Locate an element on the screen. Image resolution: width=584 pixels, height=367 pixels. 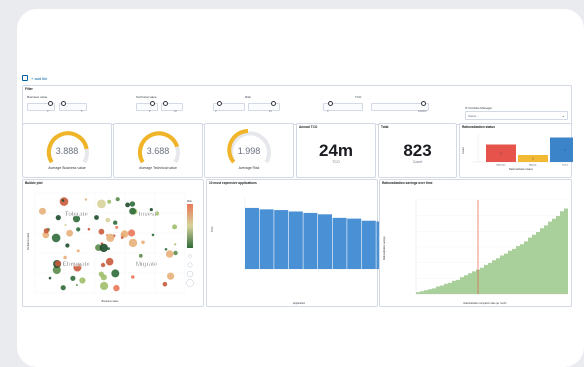
legend-title: Risk is located at coordinates (190, 201).